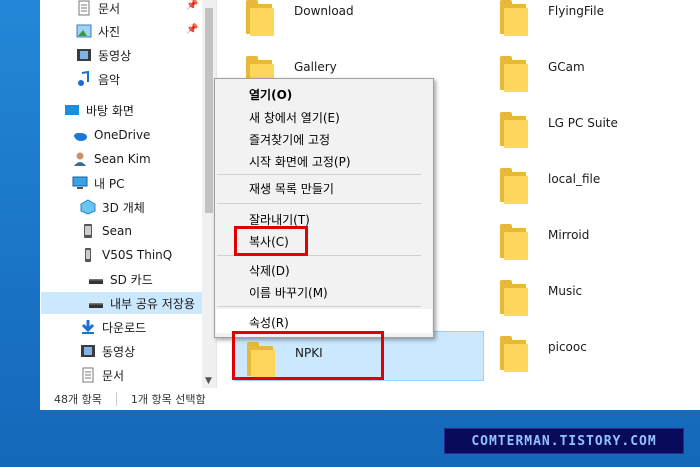  I want to click on scroll-down-icon: ▼, so click(208, 381).